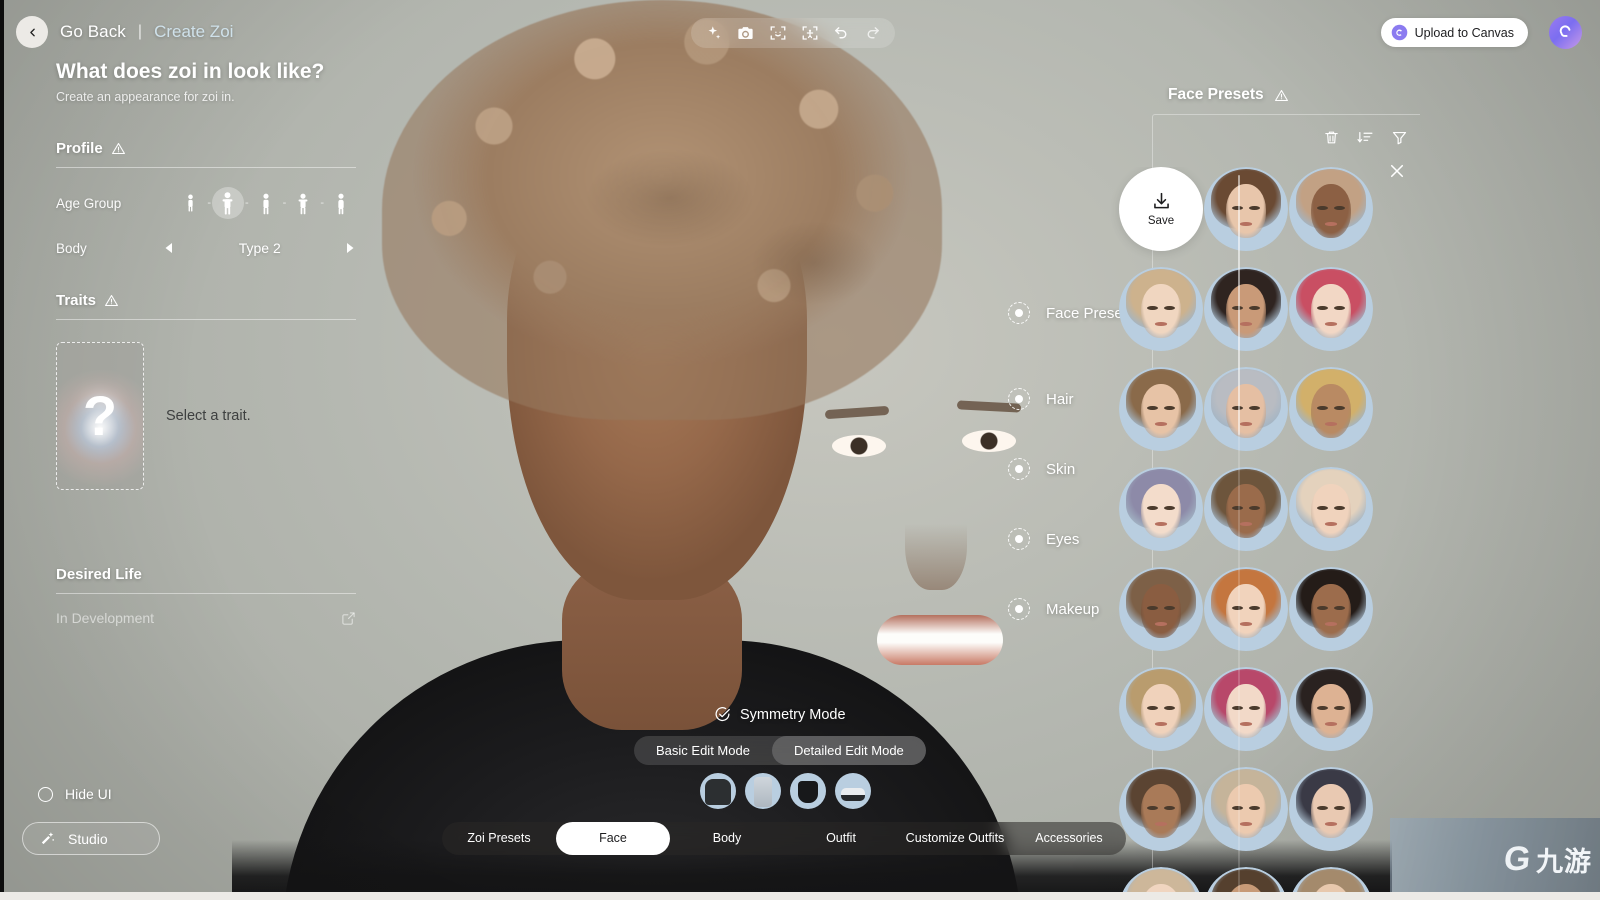  I want to click on age-option-young-adult, so click(266, 203).